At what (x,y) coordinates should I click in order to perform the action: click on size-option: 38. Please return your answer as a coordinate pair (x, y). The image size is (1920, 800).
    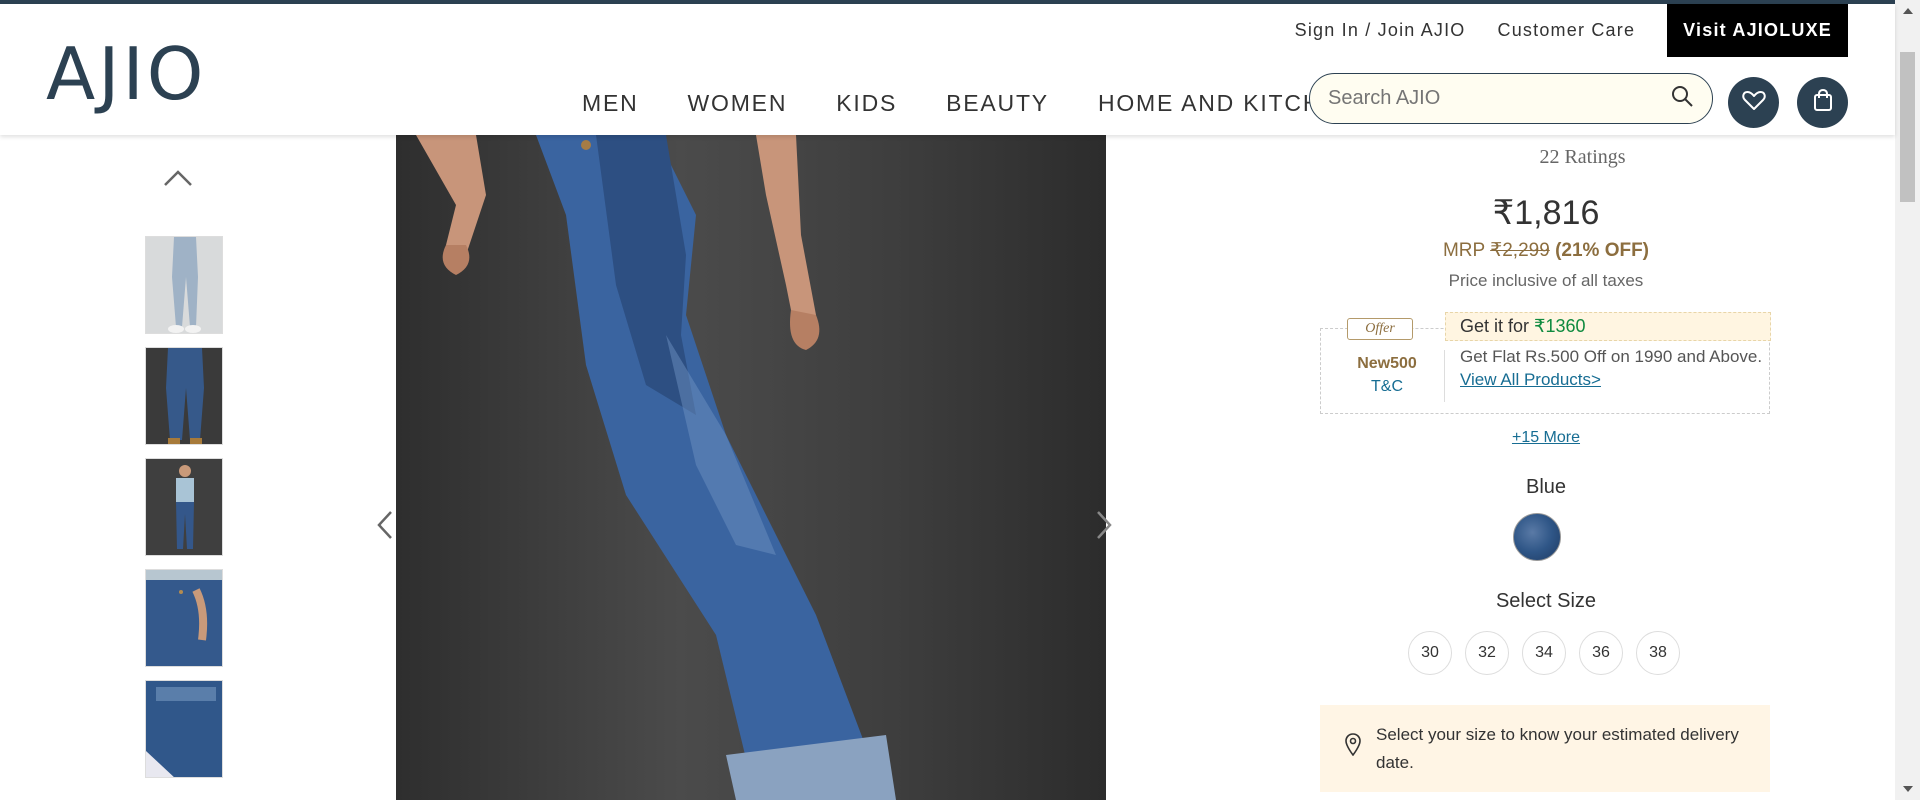
    Looking at the image, I should click on (1658, 653).